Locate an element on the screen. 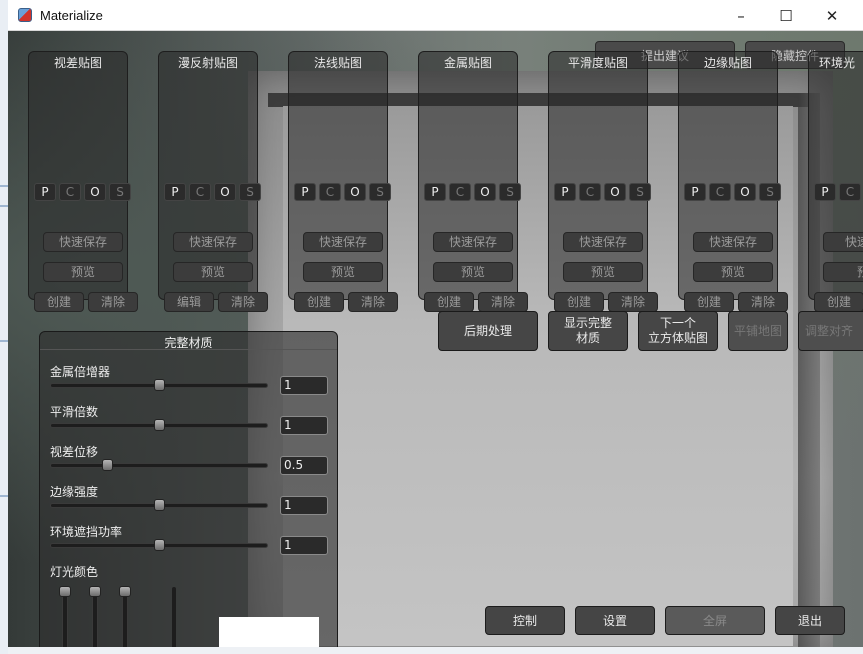  light-color-red-slider is located at coordinates (65, 616).